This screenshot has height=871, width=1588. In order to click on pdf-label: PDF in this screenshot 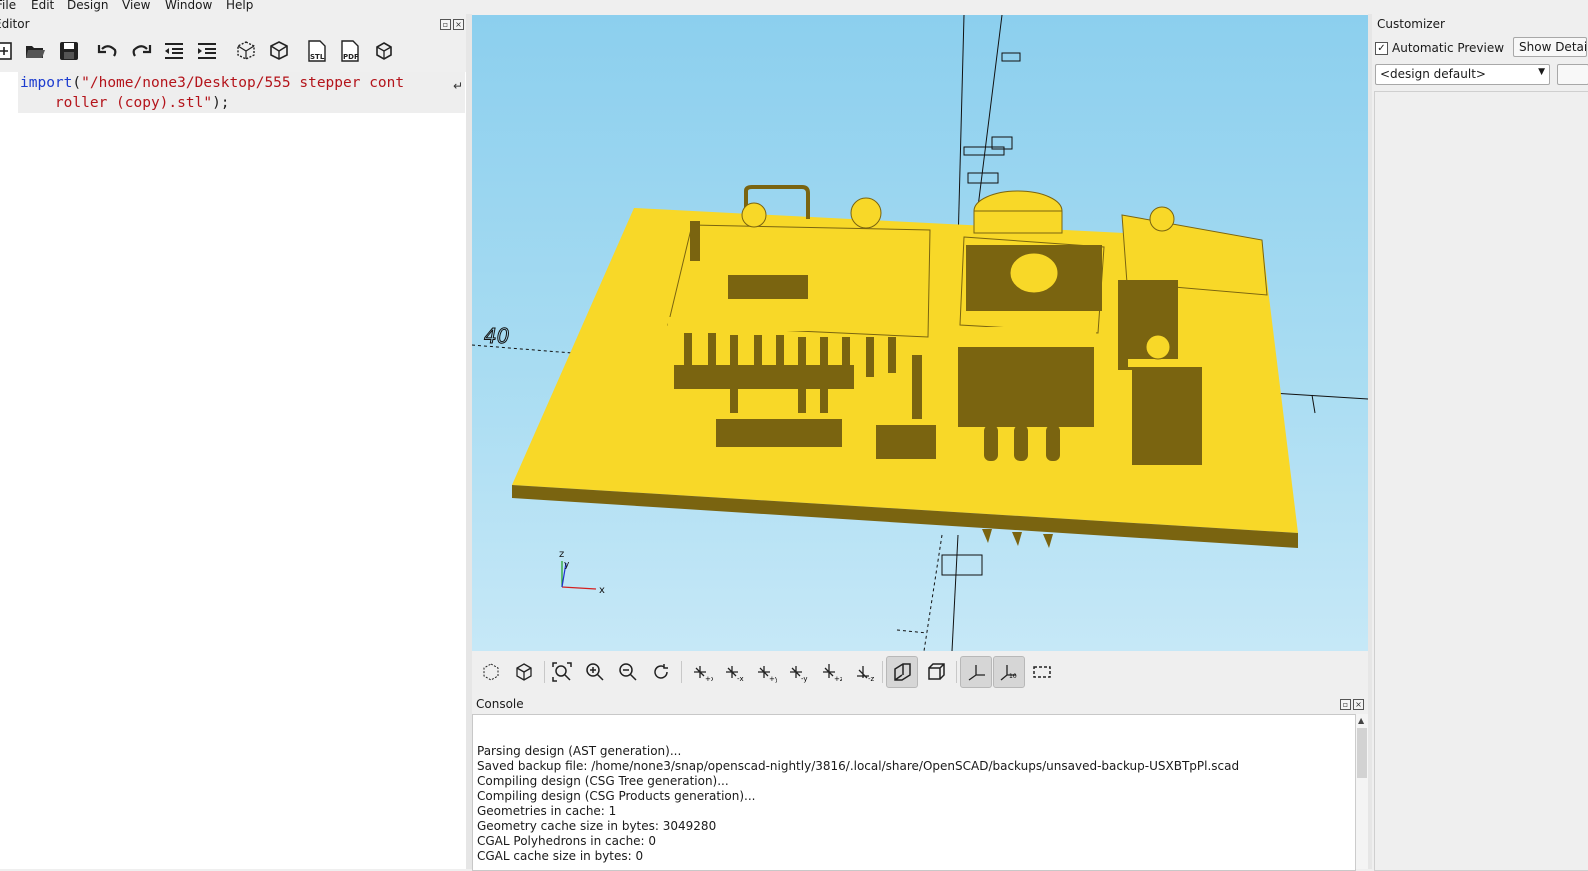, I will do `click(351, 57)`.